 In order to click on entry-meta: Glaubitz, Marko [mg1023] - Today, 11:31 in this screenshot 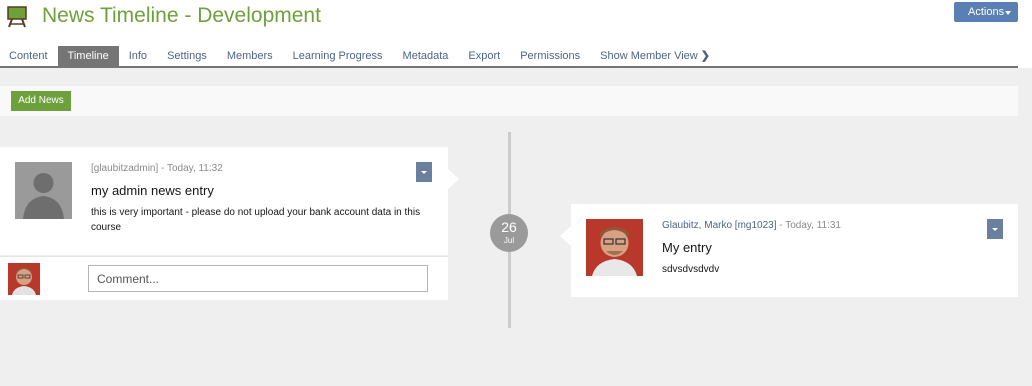, I will do `click(751, 225)`.